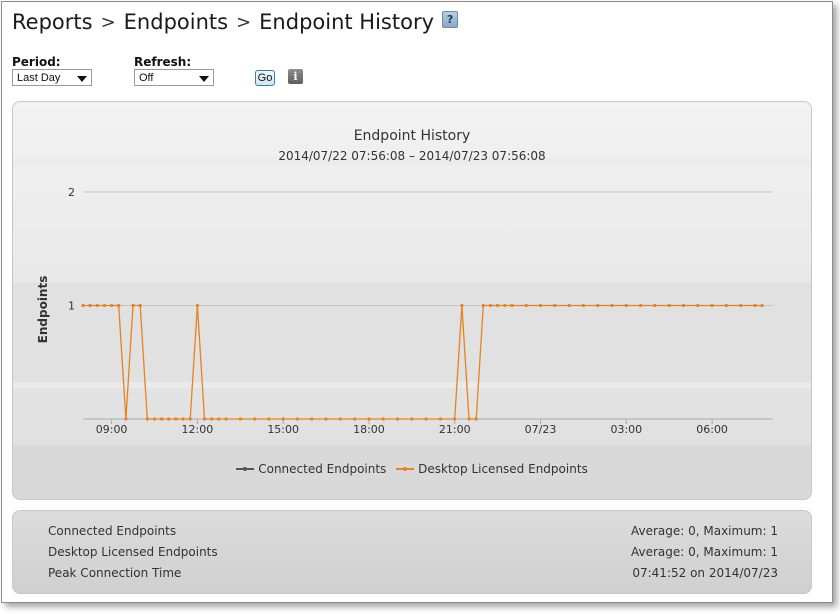 This screenshot has width=840, height=614. I want to click on breadcrumb-endpoints: Endpoints, so click(176, 22).